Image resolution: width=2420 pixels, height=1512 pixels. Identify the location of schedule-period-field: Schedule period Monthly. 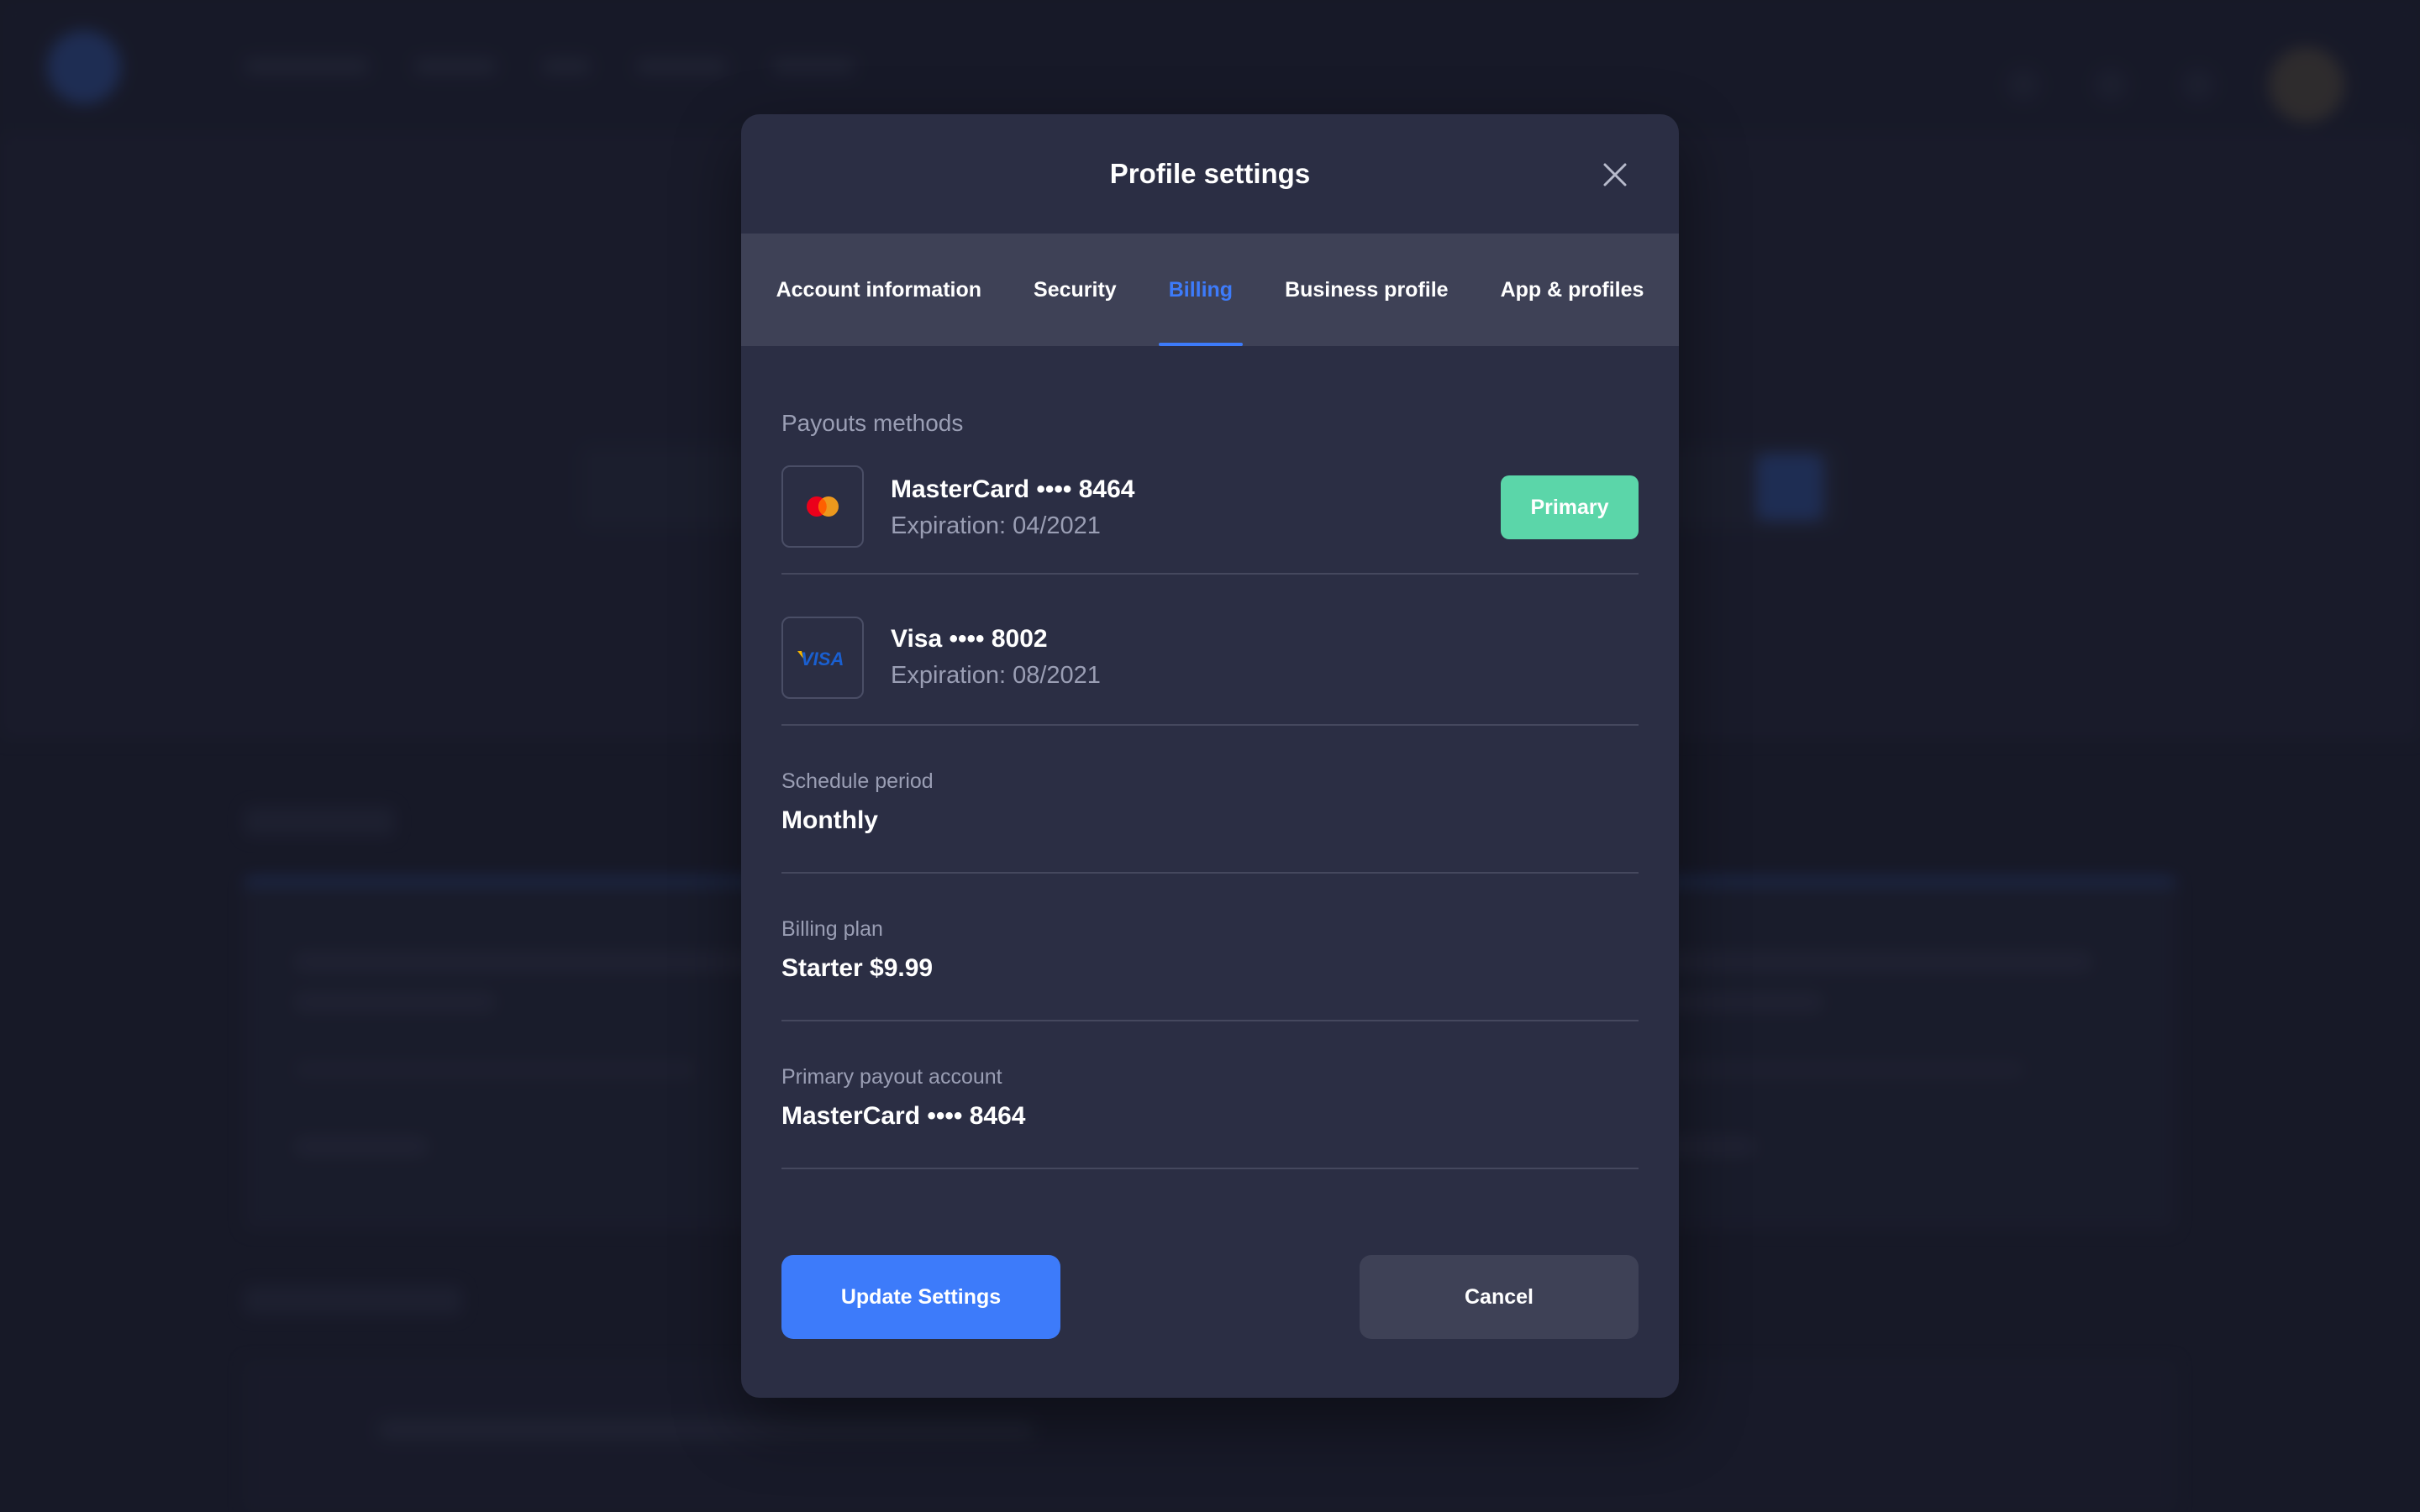
(1210, 800).